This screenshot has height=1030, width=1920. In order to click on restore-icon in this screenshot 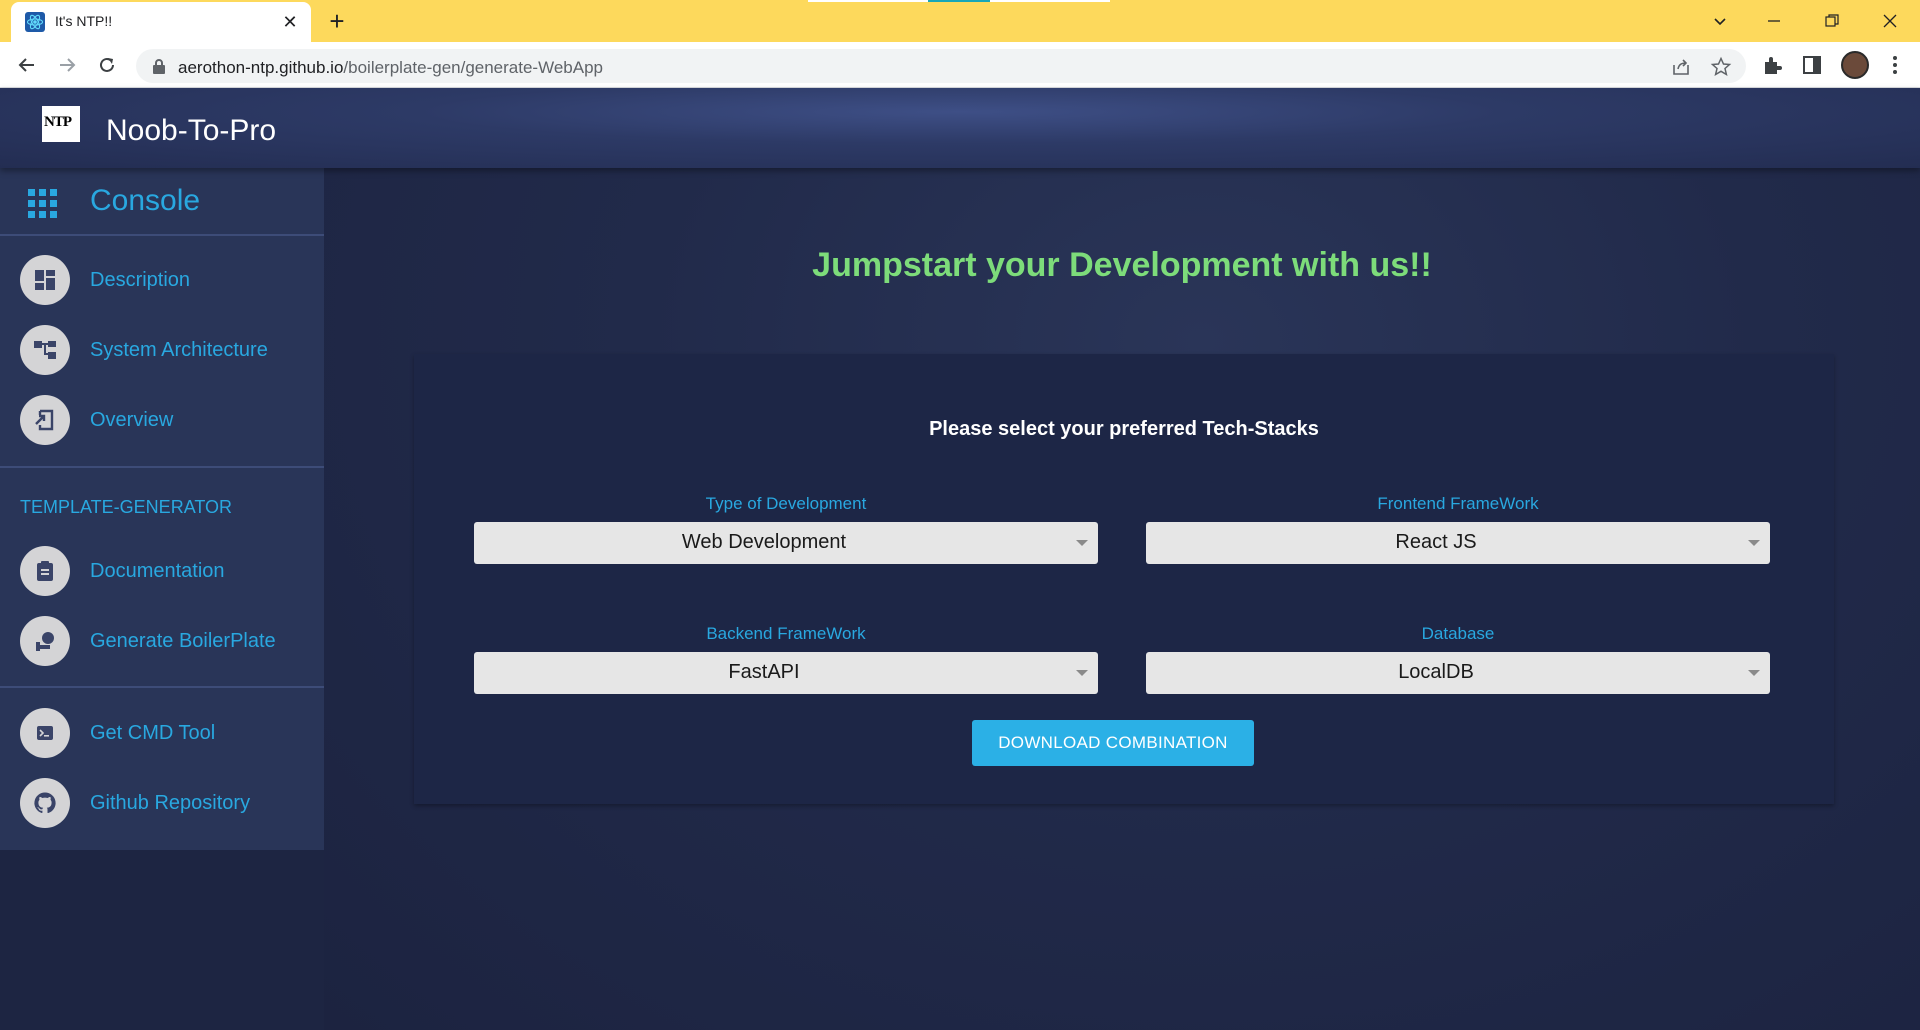, I will do `click(1832, 20)`.